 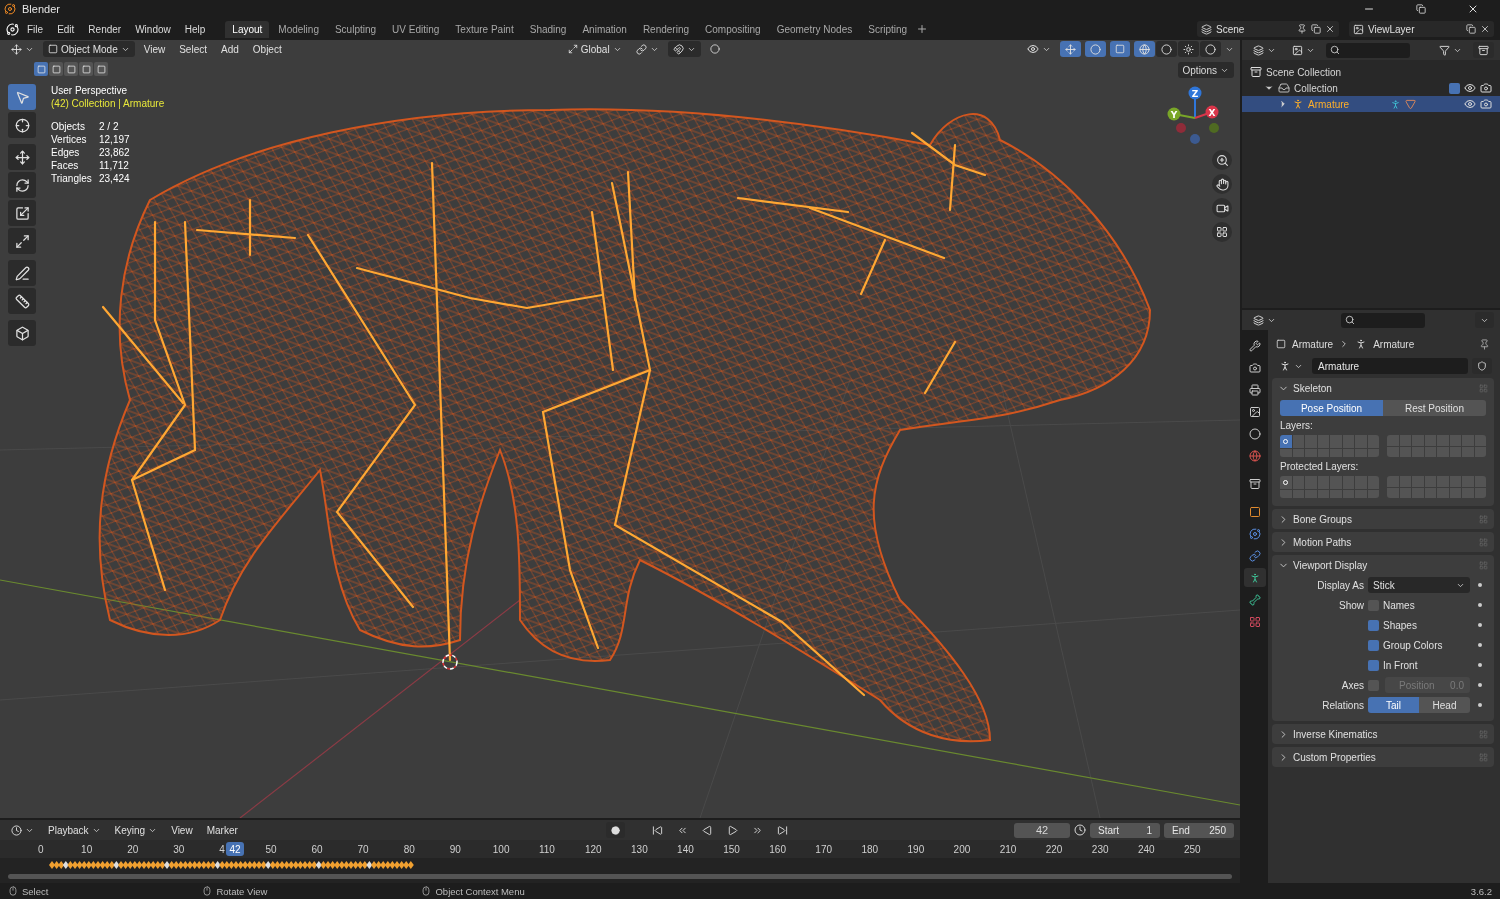 What do you see at coordinates (1384, 542) in the screenshot?
I see `panel-title: Motion Paths` at bounding box center [1384, 542].